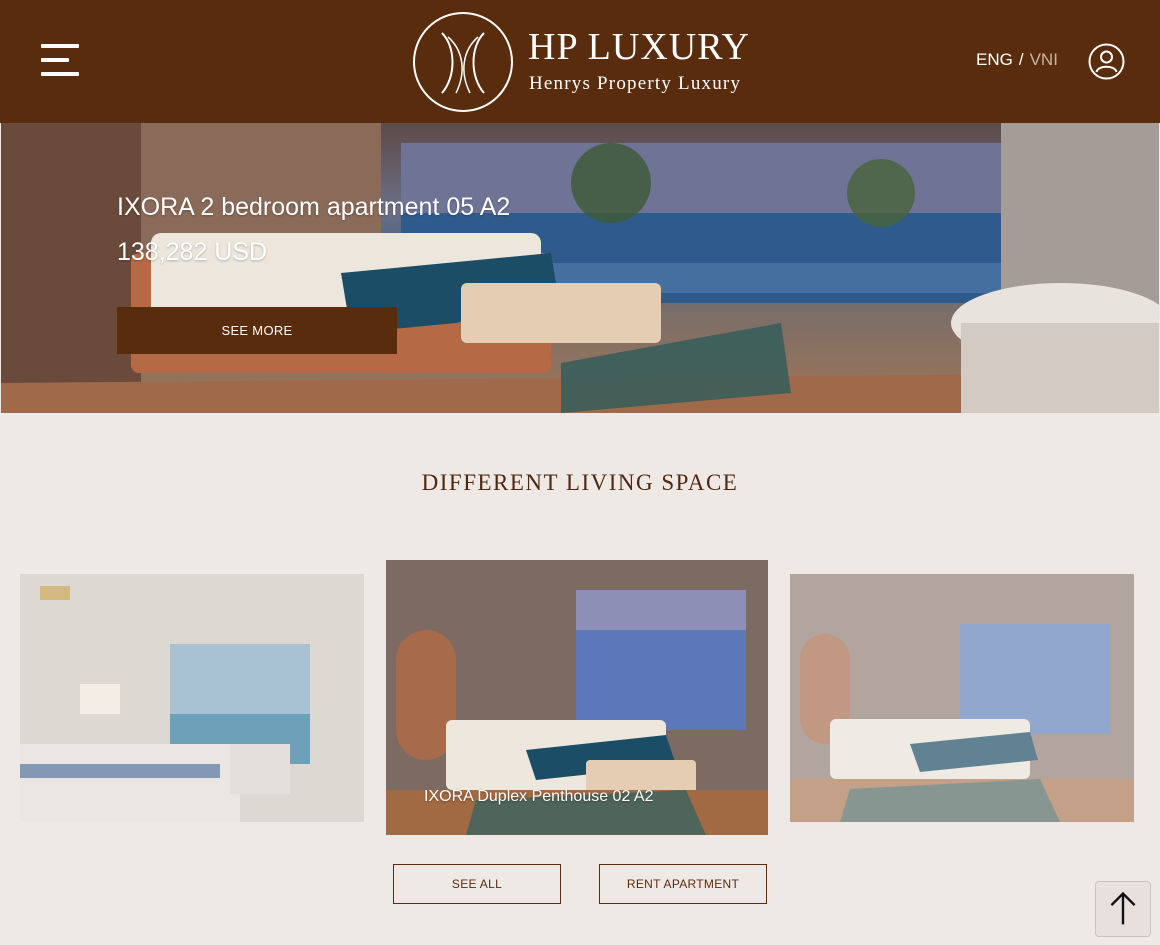  I want to click on hero-title: IXORA 2 bedroom apartment 05 A2, so click(314, 207).